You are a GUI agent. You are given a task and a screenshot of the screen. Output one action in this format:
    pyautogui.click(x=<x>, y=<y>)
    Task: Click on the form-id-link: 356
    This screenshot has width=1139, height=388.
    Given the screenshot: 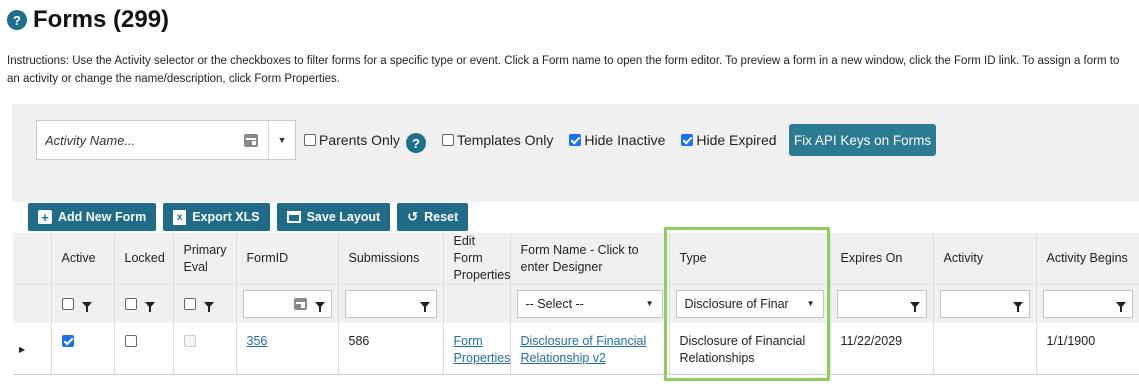 What is the action you would take?
    pyautogui.click(x=257, y=341)
    